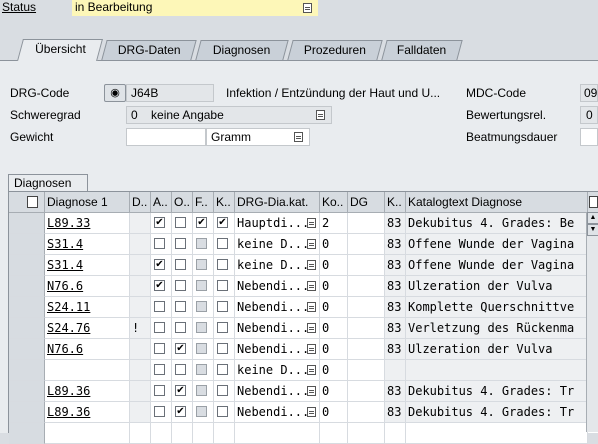  What do you see at coordinates (68, 223) in the screenshot?
I see `diagnose-code-link: L89.33` at bounding box center [68, 223].